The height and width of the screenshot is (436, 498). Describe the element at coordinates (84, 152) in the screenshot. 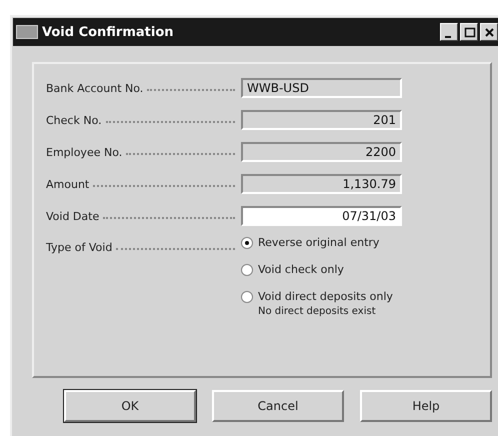

I see `field-label: Employee No.` at that location.